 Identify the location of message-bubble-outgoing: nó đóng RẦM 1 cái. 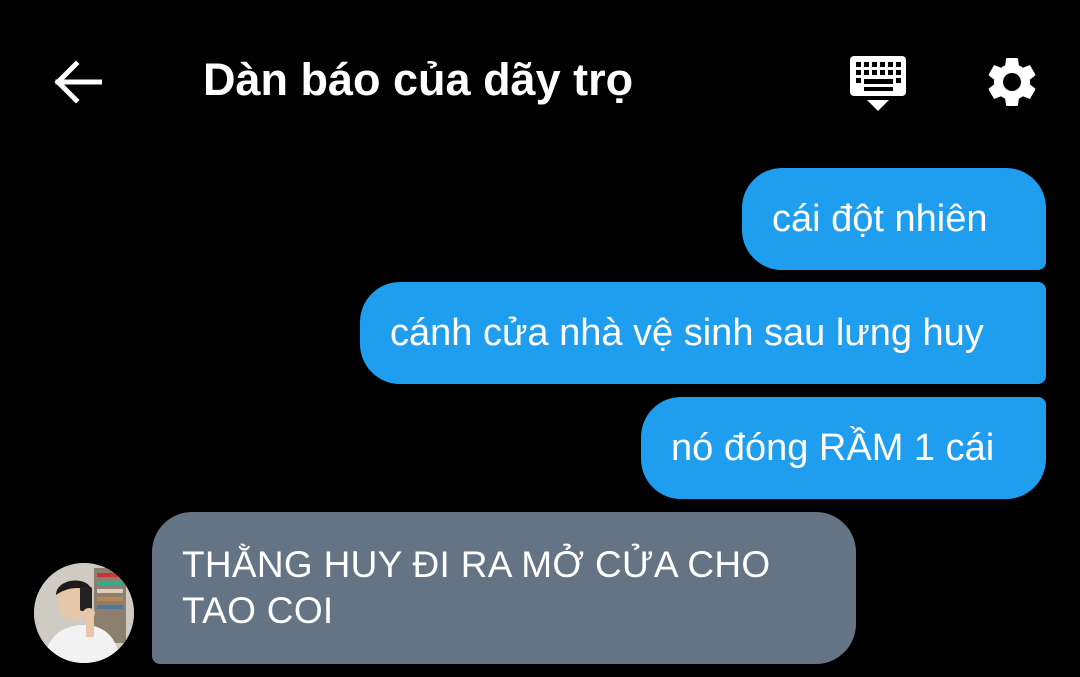
(843, 448).